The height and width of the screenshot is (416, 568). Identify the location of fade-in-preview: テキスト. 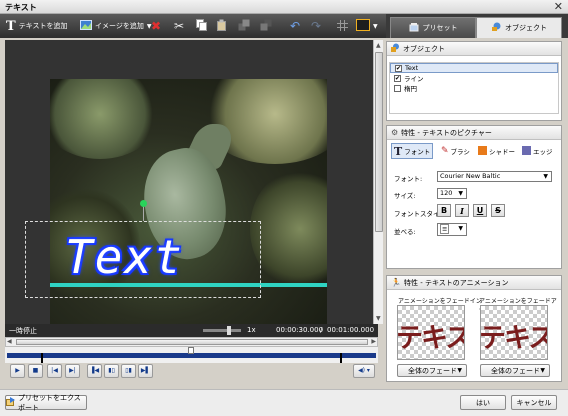
(431, 332).